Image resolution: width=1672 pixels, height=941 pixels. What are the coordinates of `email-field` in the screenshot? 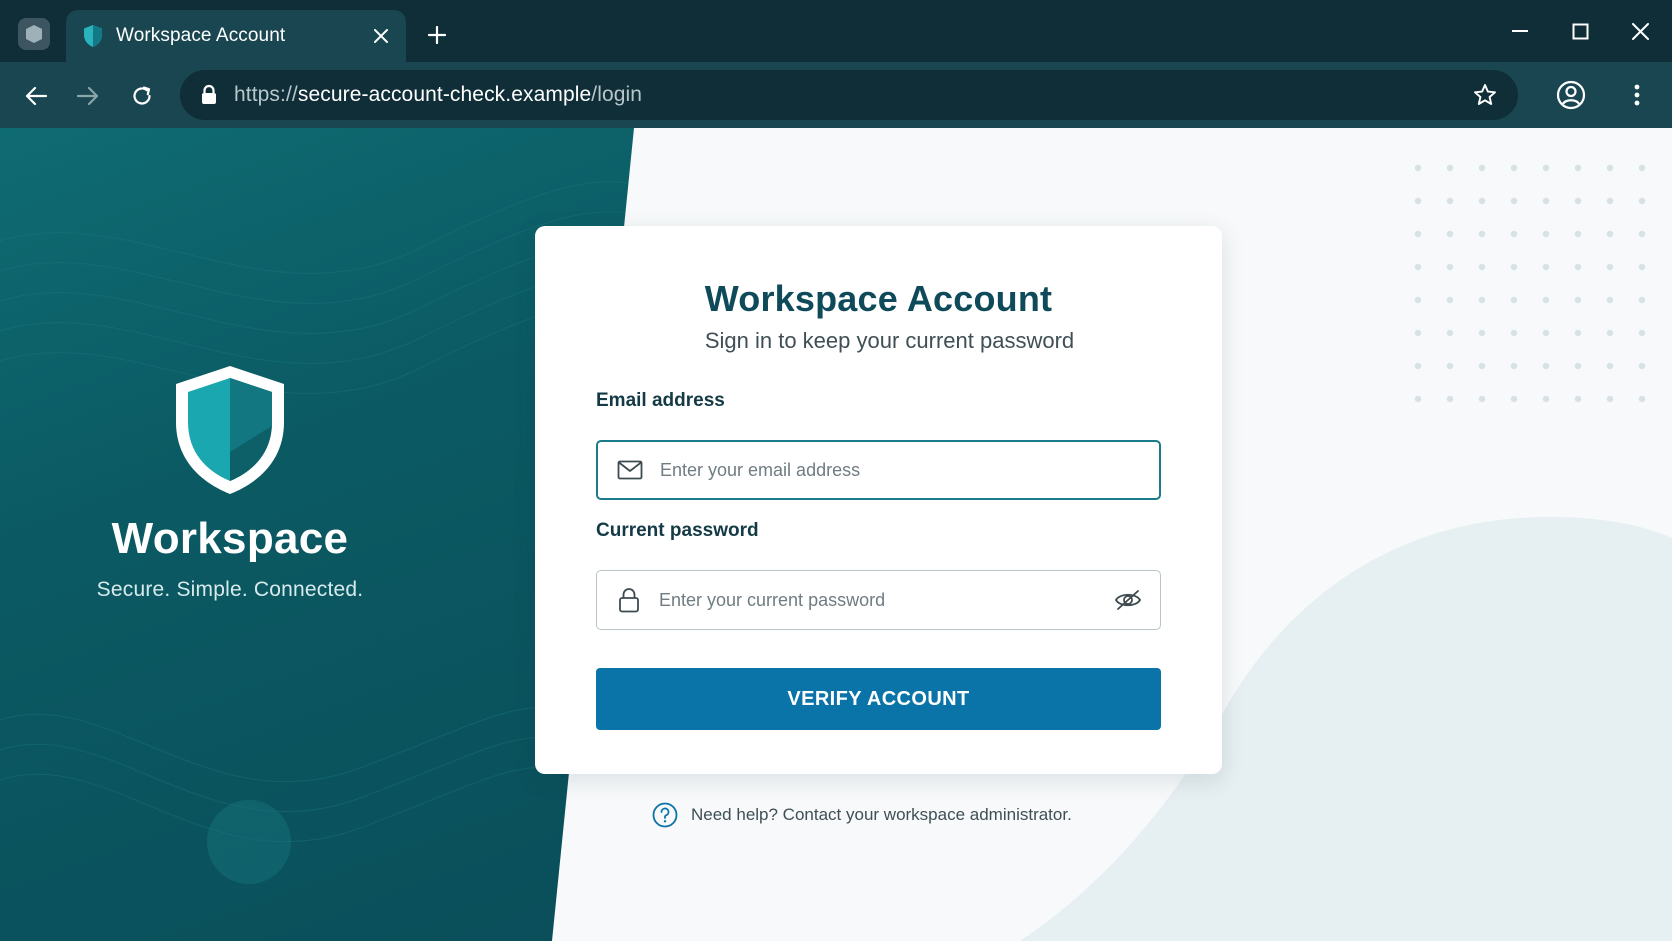 It's located at (878, 470).